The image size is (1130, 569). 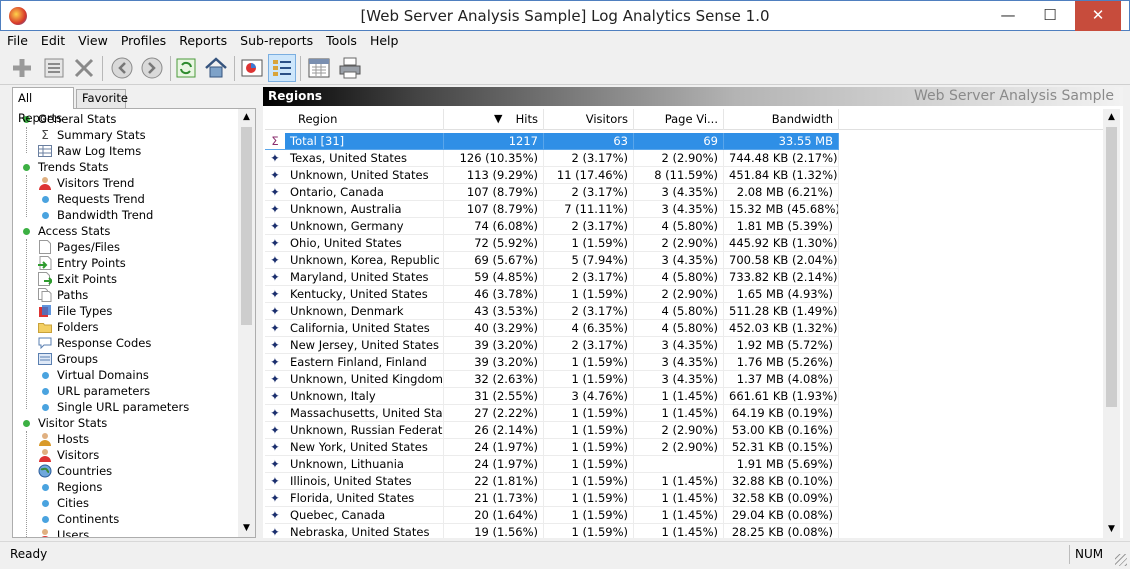 What do you see at coordinates (282, 68) in the screenshot?
I see `list-icon` at bounding box center [282, 68].